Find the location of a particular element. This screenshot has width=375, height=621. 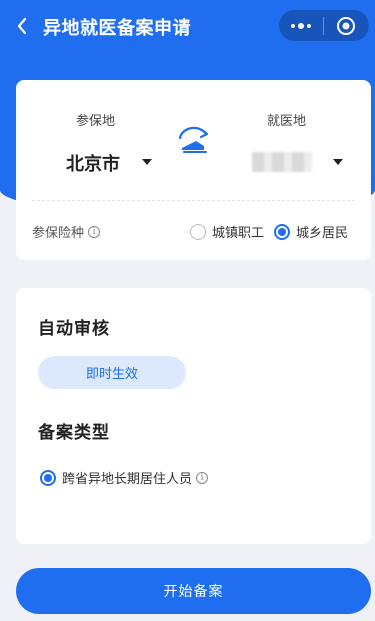

insured-dropdown-caret-icon is located at coordinates (147, 162).